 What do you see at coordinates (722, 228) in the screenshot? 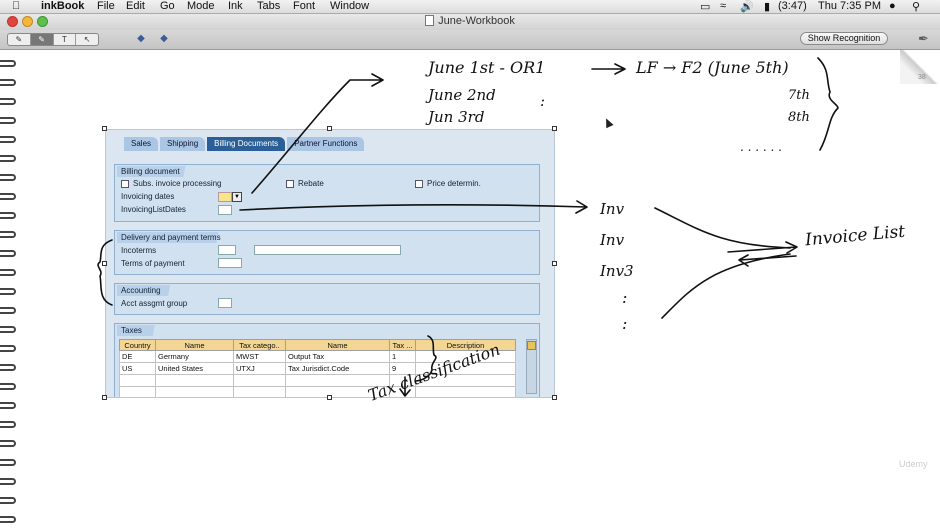
I see `ink-merge-upper` at bounding box center [722, 228].